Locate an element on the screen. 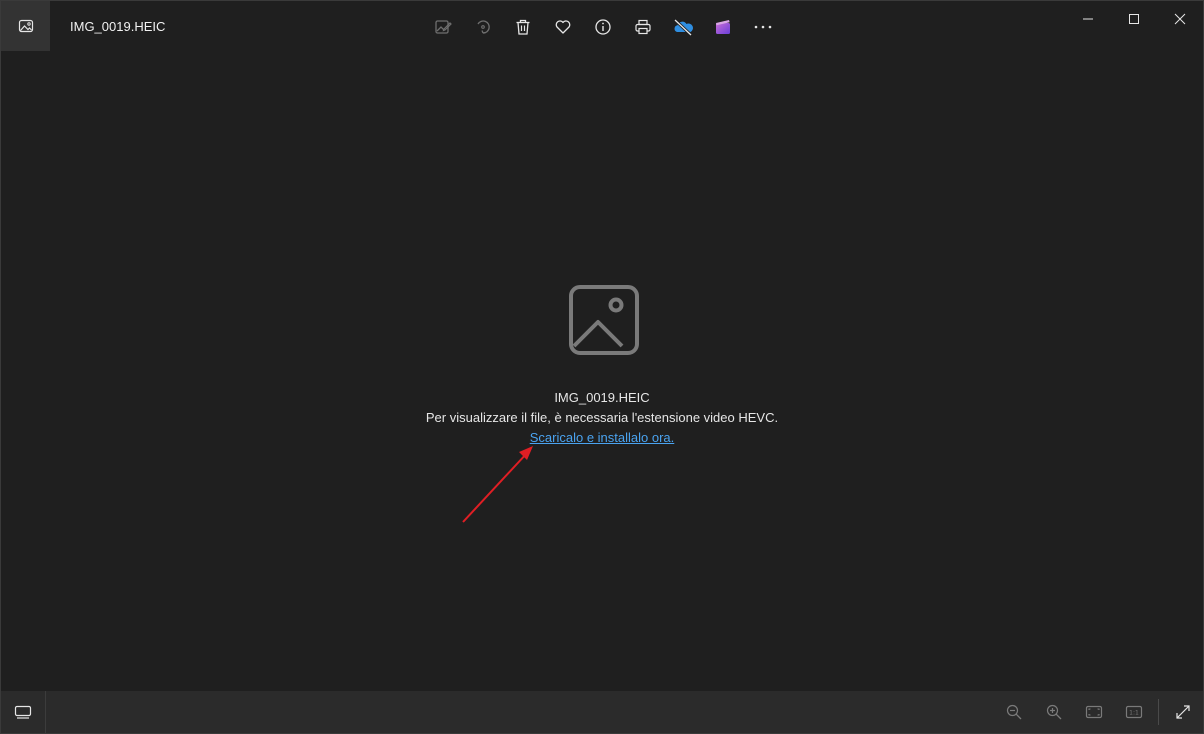 The width and height of the screenshot is (1204, 734). zoom-out-button is located at coordinates (1014, 712).